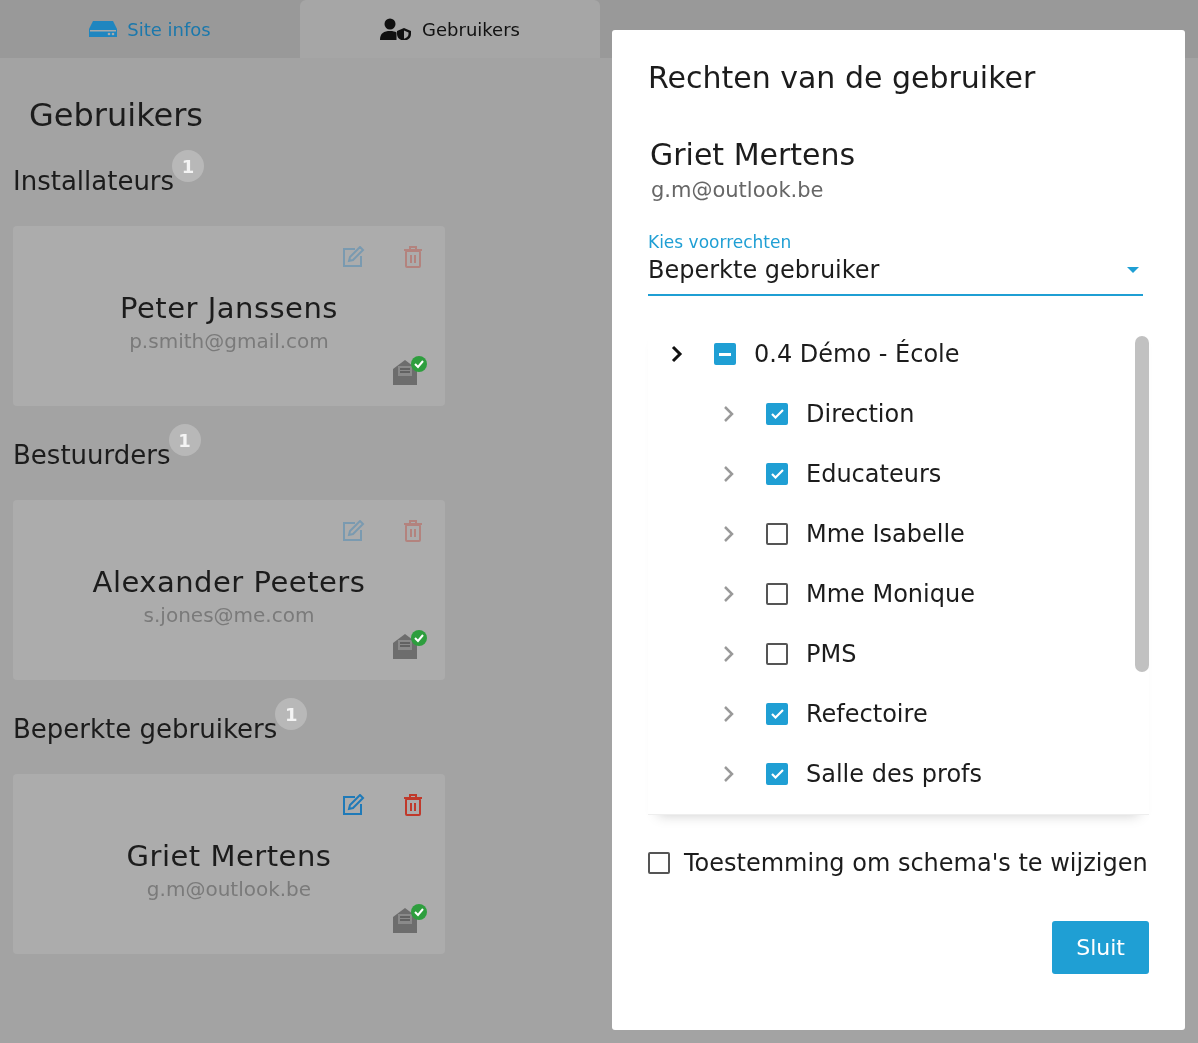  Describe the element at coordinates (1133, 270) in the screenshot. I see `dropdown-caret-icon` at that location.